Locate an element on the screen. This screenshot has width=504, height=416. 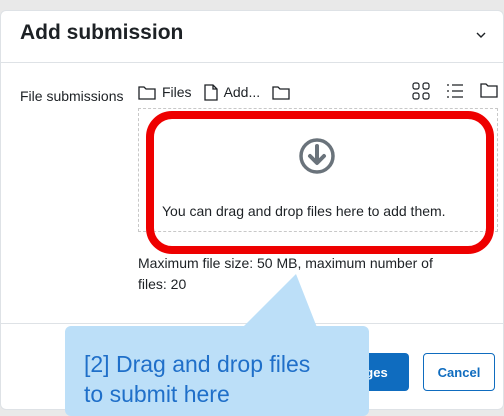
callout-text: [2] Drag and drop files to submit here is located at coordinates (197, 379).